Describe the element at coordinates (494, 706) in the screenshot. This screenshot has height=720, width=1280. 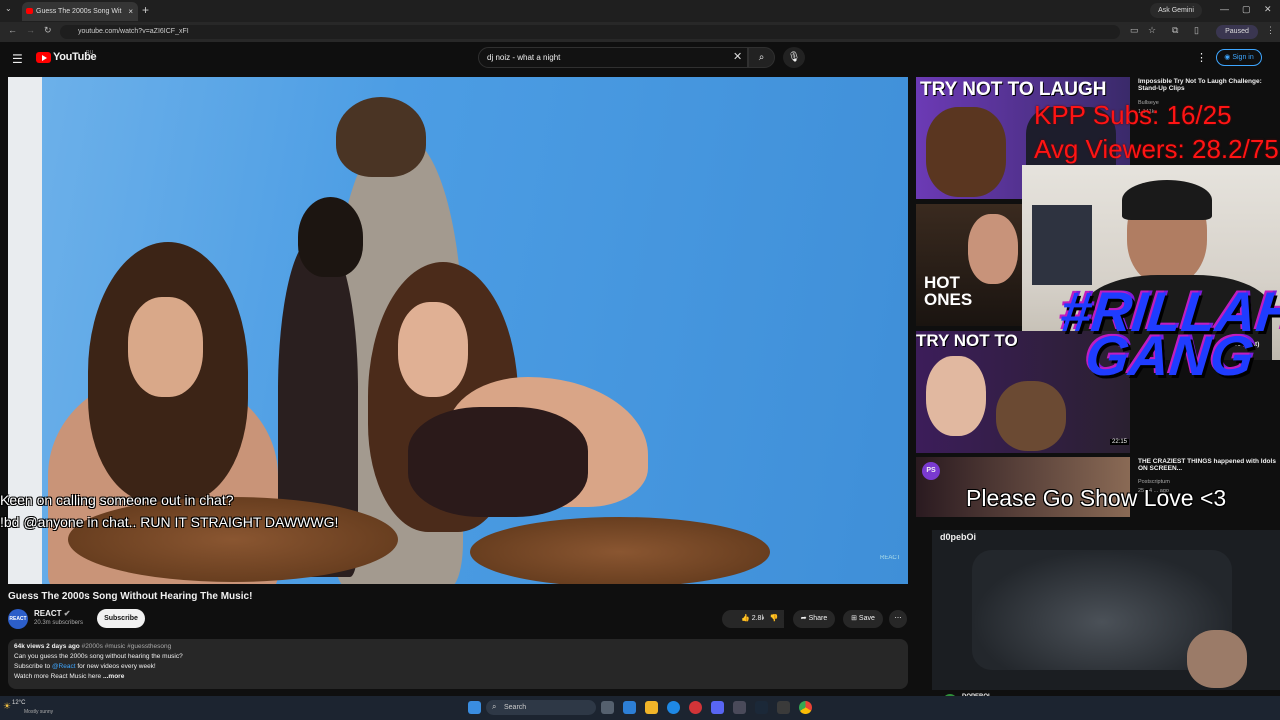
I see `taskbar-search-icon: ⌕` at that location.